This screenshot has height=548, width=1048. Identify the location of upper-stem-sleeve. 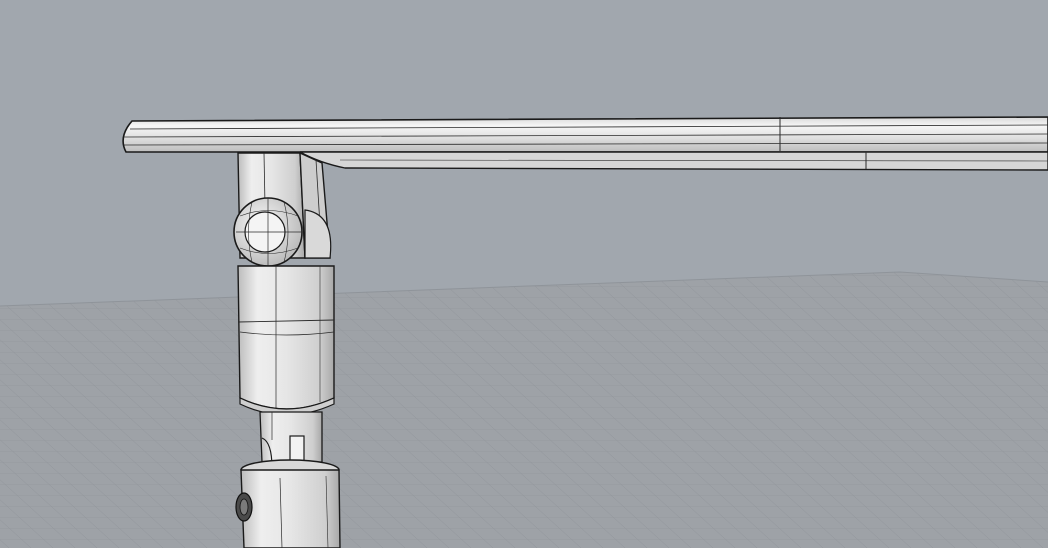
(286, 340).